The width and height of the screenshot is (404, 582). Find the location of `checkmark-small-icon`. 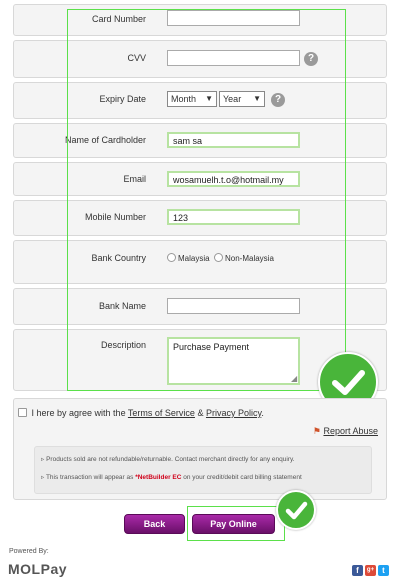

checkmark-small-icon is located at coordinates (296, 510).